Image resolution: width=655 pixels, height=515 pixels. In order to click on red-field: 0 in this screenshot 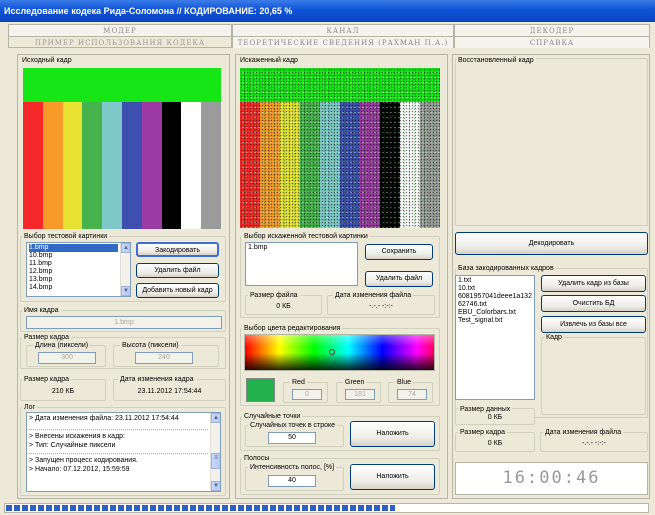, I will do `click(307, 394)`.